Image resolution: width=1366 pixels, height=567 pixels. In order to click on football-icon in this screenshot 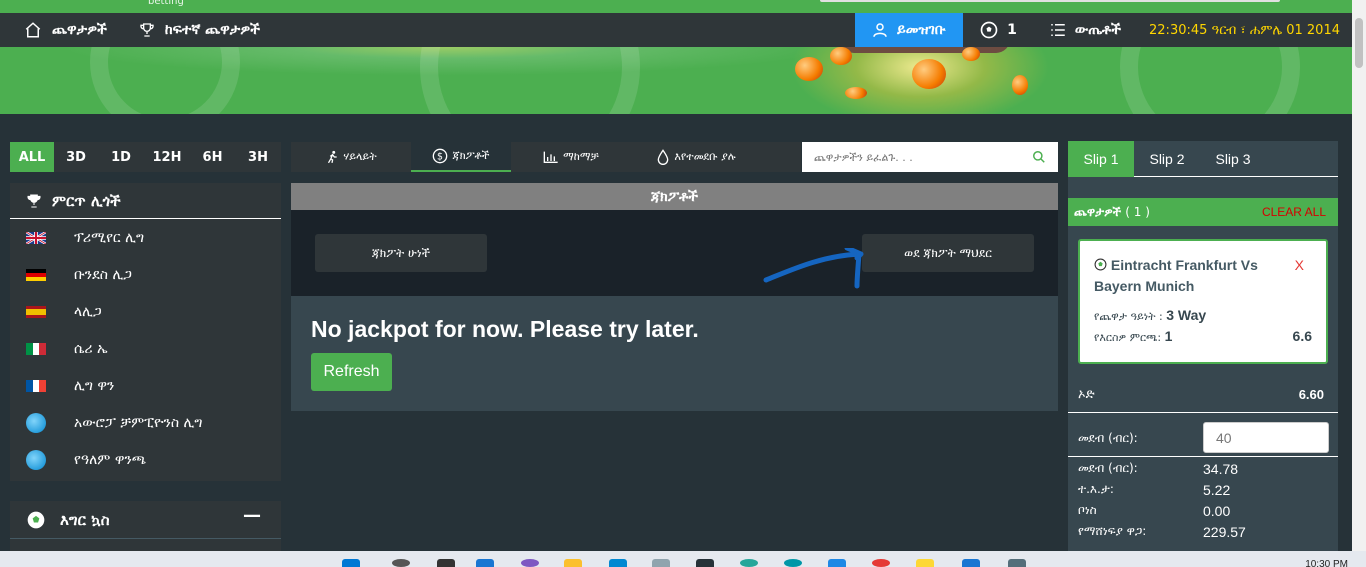, I will do `click(989, 30)`.